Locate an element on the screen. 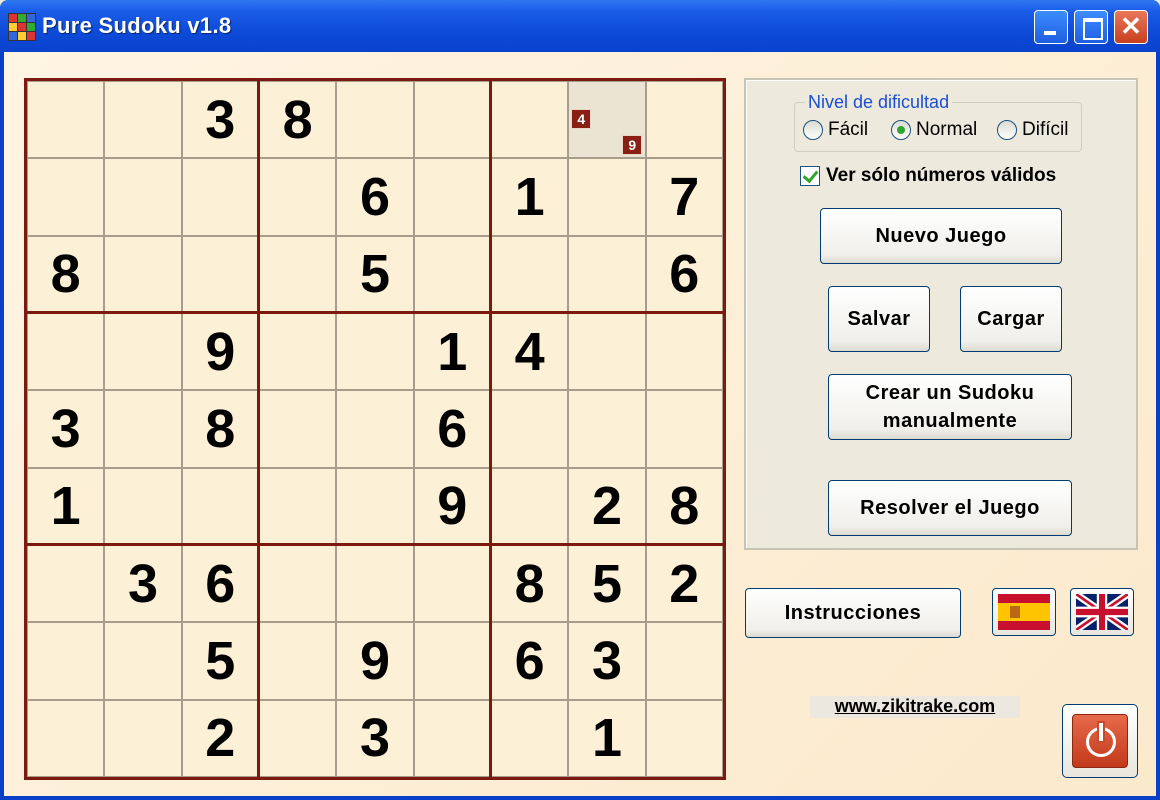  difficulty-radio-normal: Normal is located at coordinates (934, 130).